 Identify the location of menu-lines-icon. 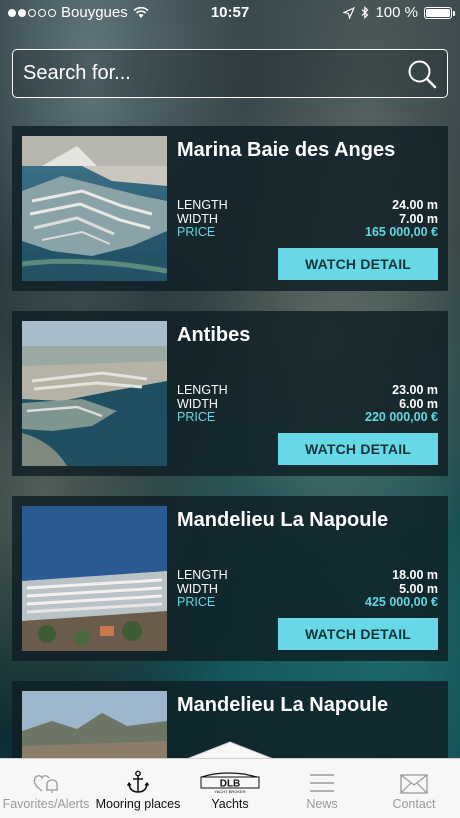
(322, 783).